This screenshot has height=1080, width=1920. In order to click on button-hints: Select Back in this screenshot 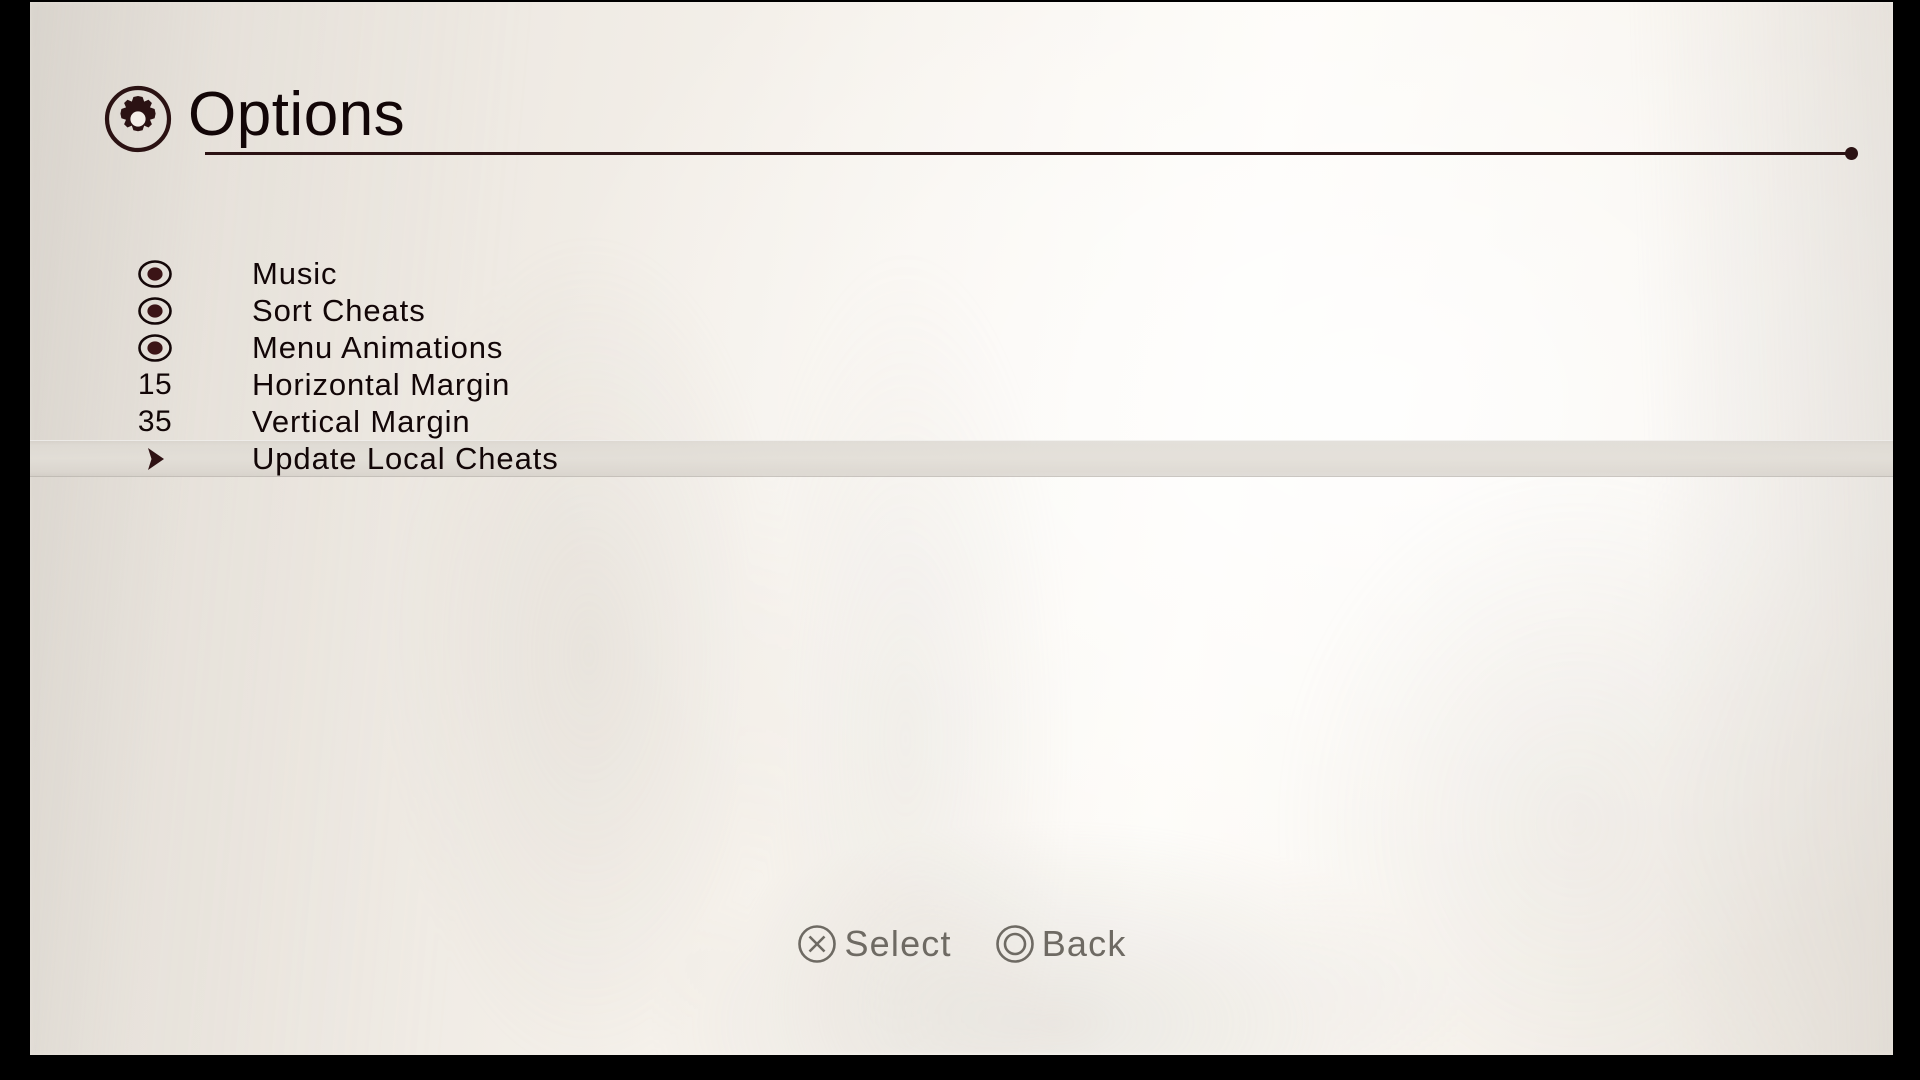, I will do `click(961, 944)`.